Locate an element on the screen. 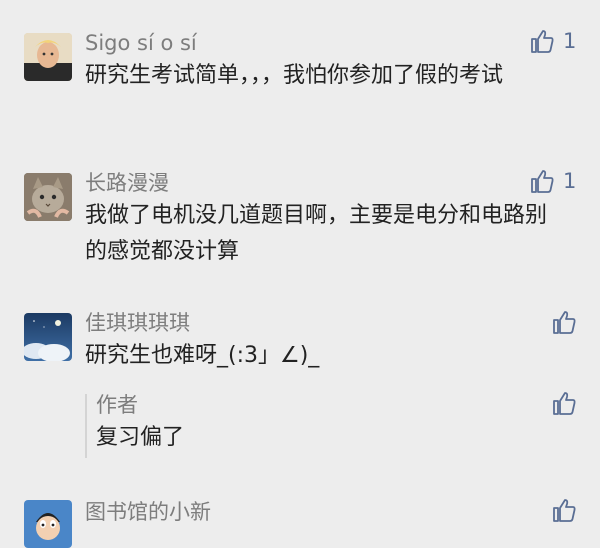 The height and width of the screenshot is (548, 600). comment-username: 图书馆的小新 is located at coordinates (148, 512).